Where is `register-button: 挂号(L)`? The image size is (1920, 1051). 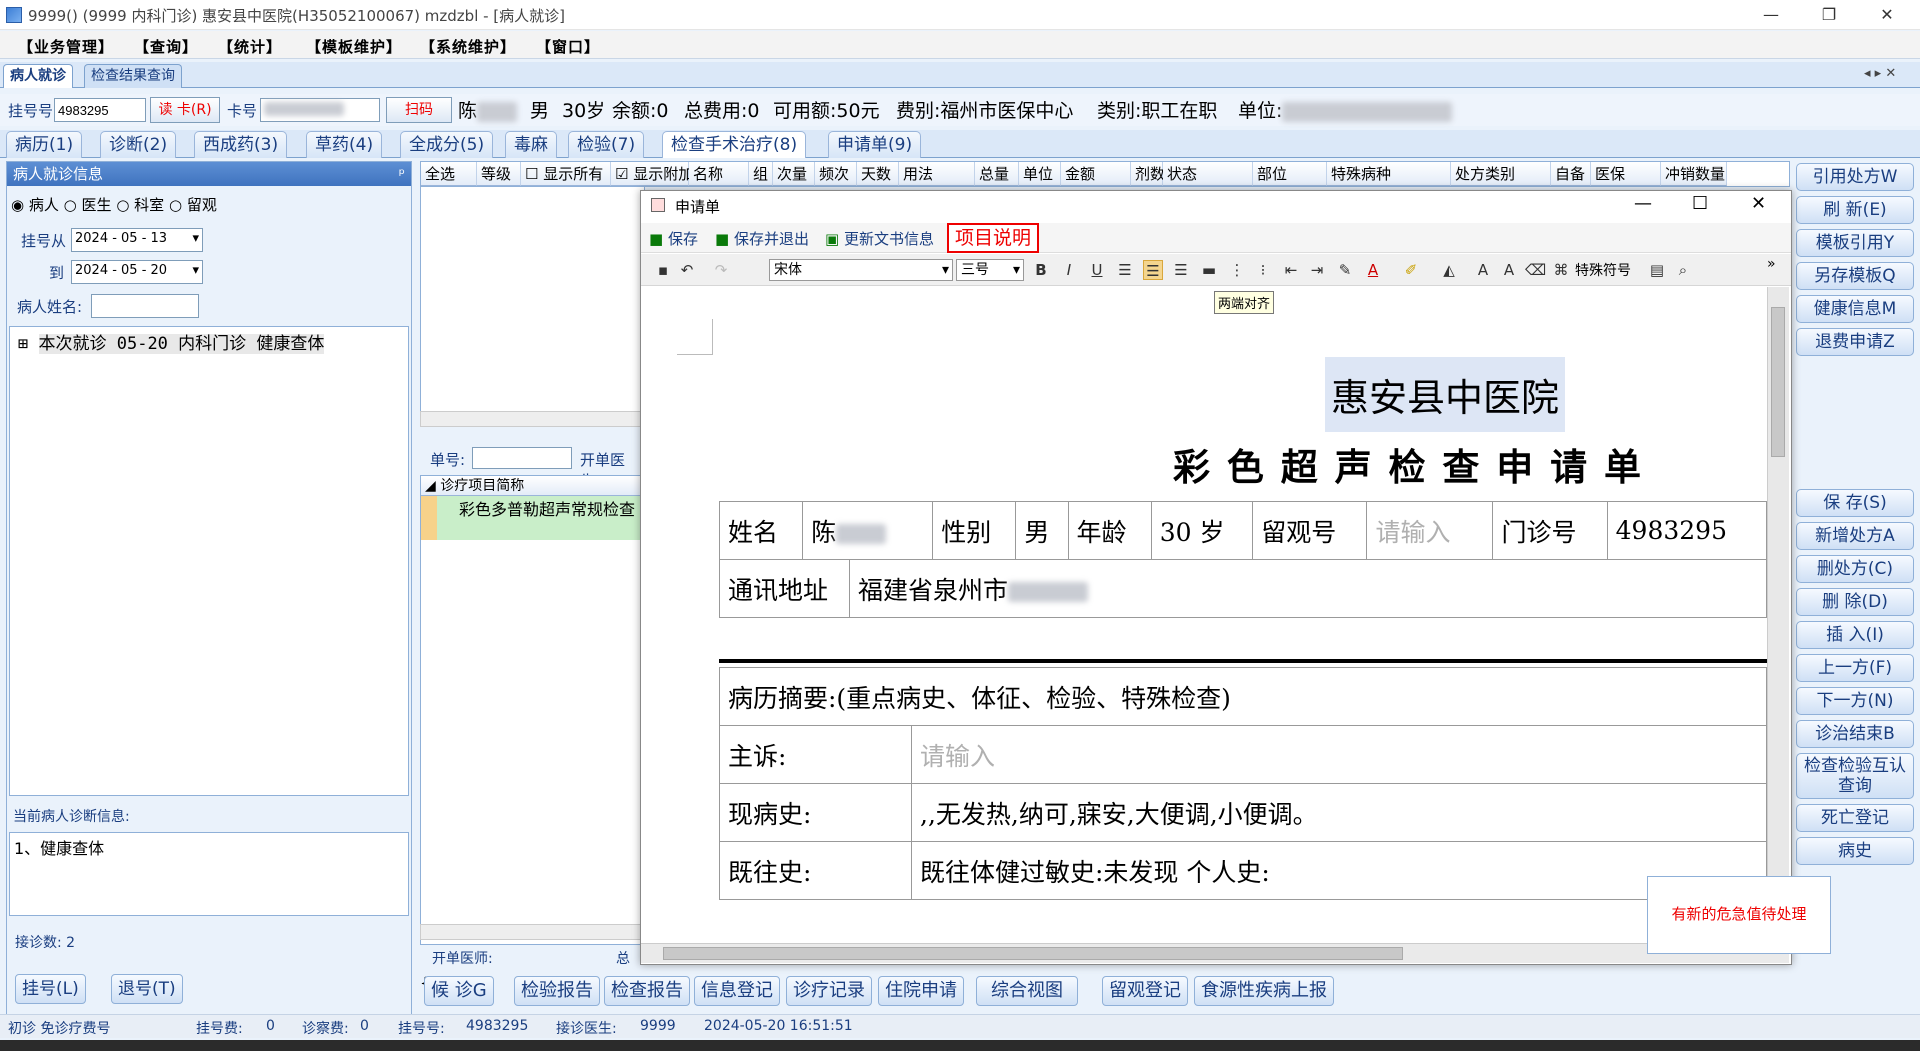
register-button: 挂号(L) is located at coordinates (50, 989).